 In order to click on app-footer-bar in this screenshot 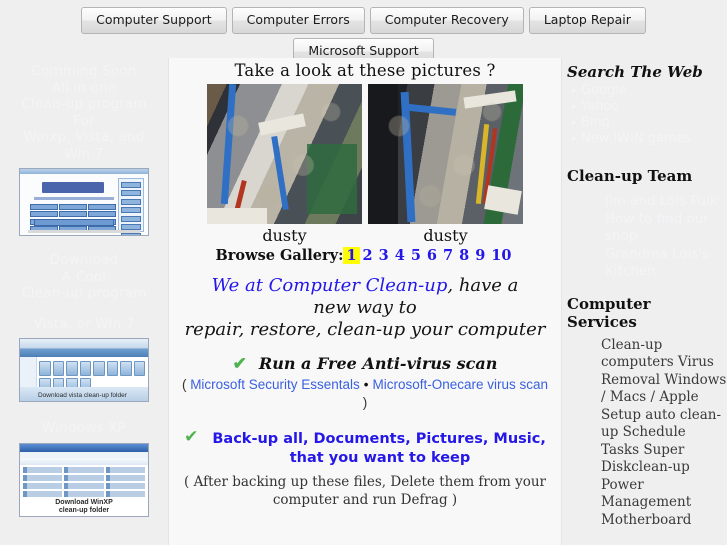, I will do `click(84, 231)`.